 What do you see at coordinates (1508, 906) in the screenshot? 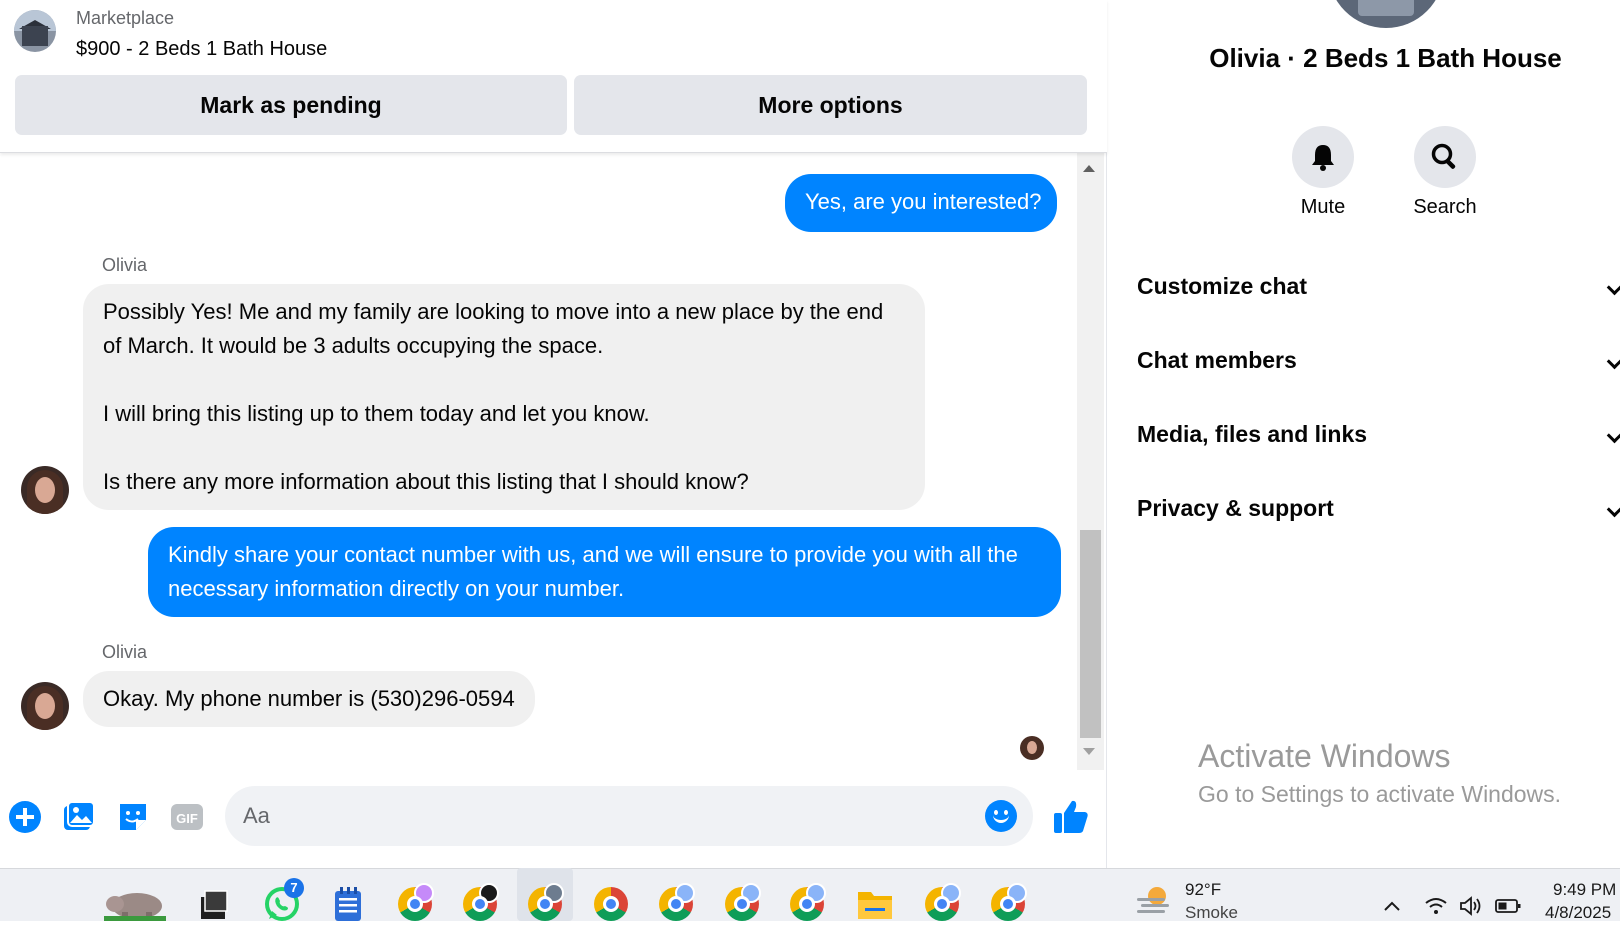
I see `battery-icon` at bounding box center [1508, 906].